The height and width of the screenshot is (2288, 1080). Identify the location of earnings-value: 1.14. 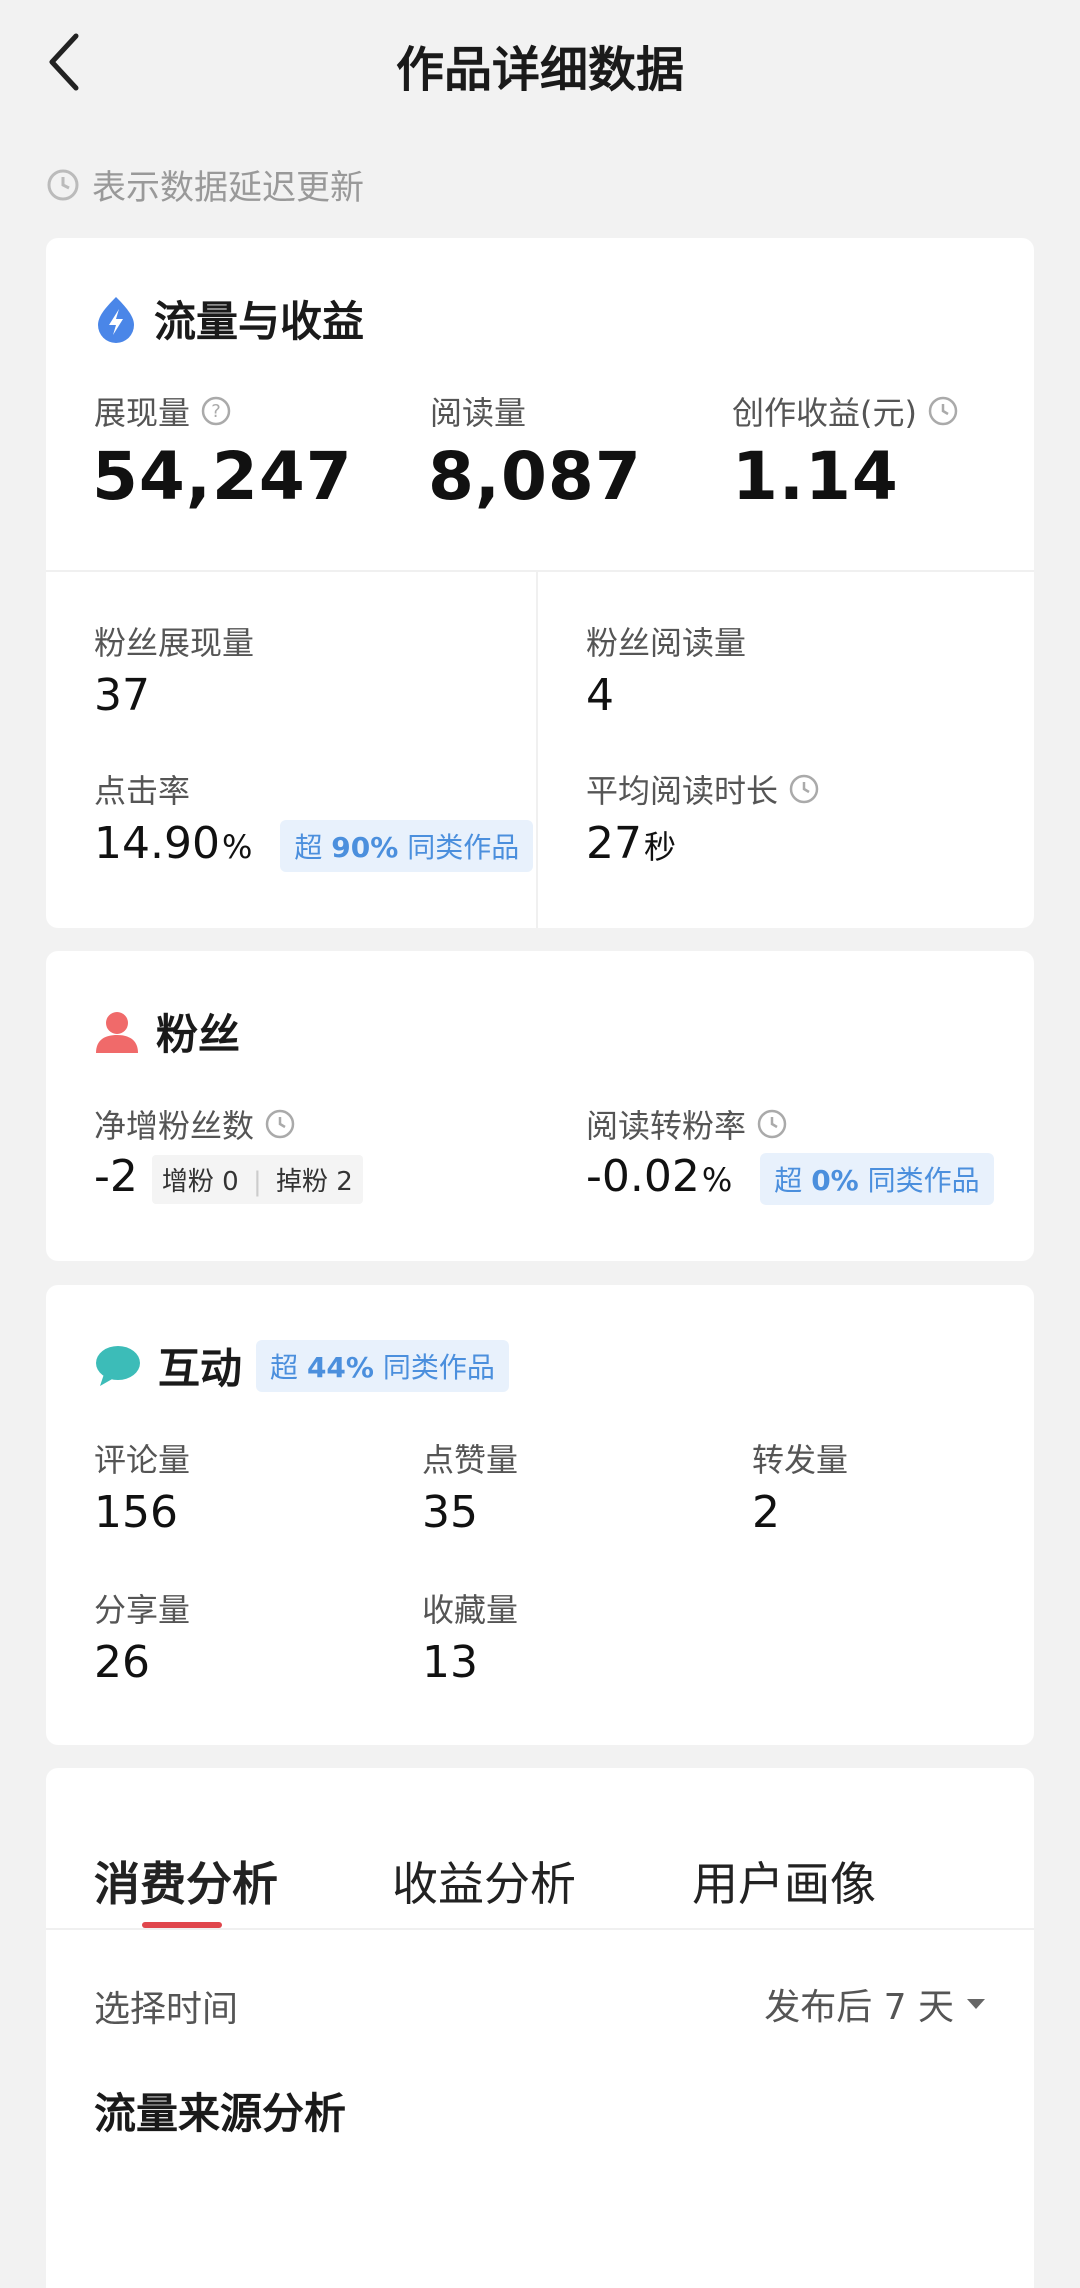
(815, 476).